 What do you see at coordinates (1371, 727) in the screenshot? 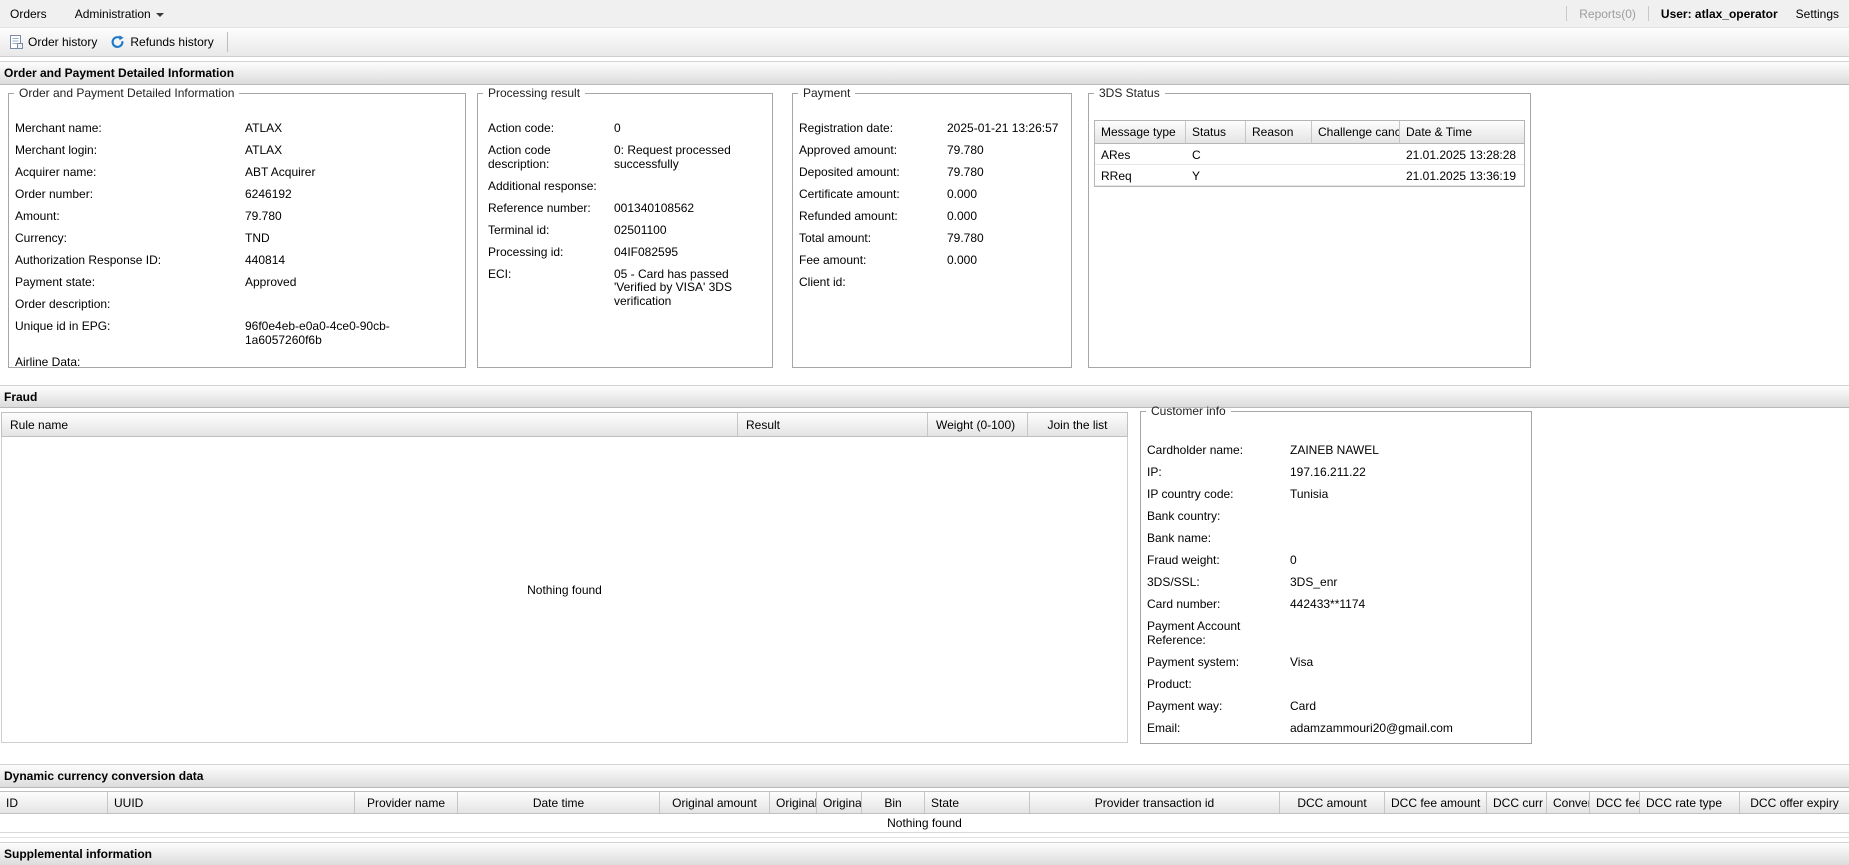
I see `field-value: adamzammouri20@gmail.com` at bounding box center [1371, 727].